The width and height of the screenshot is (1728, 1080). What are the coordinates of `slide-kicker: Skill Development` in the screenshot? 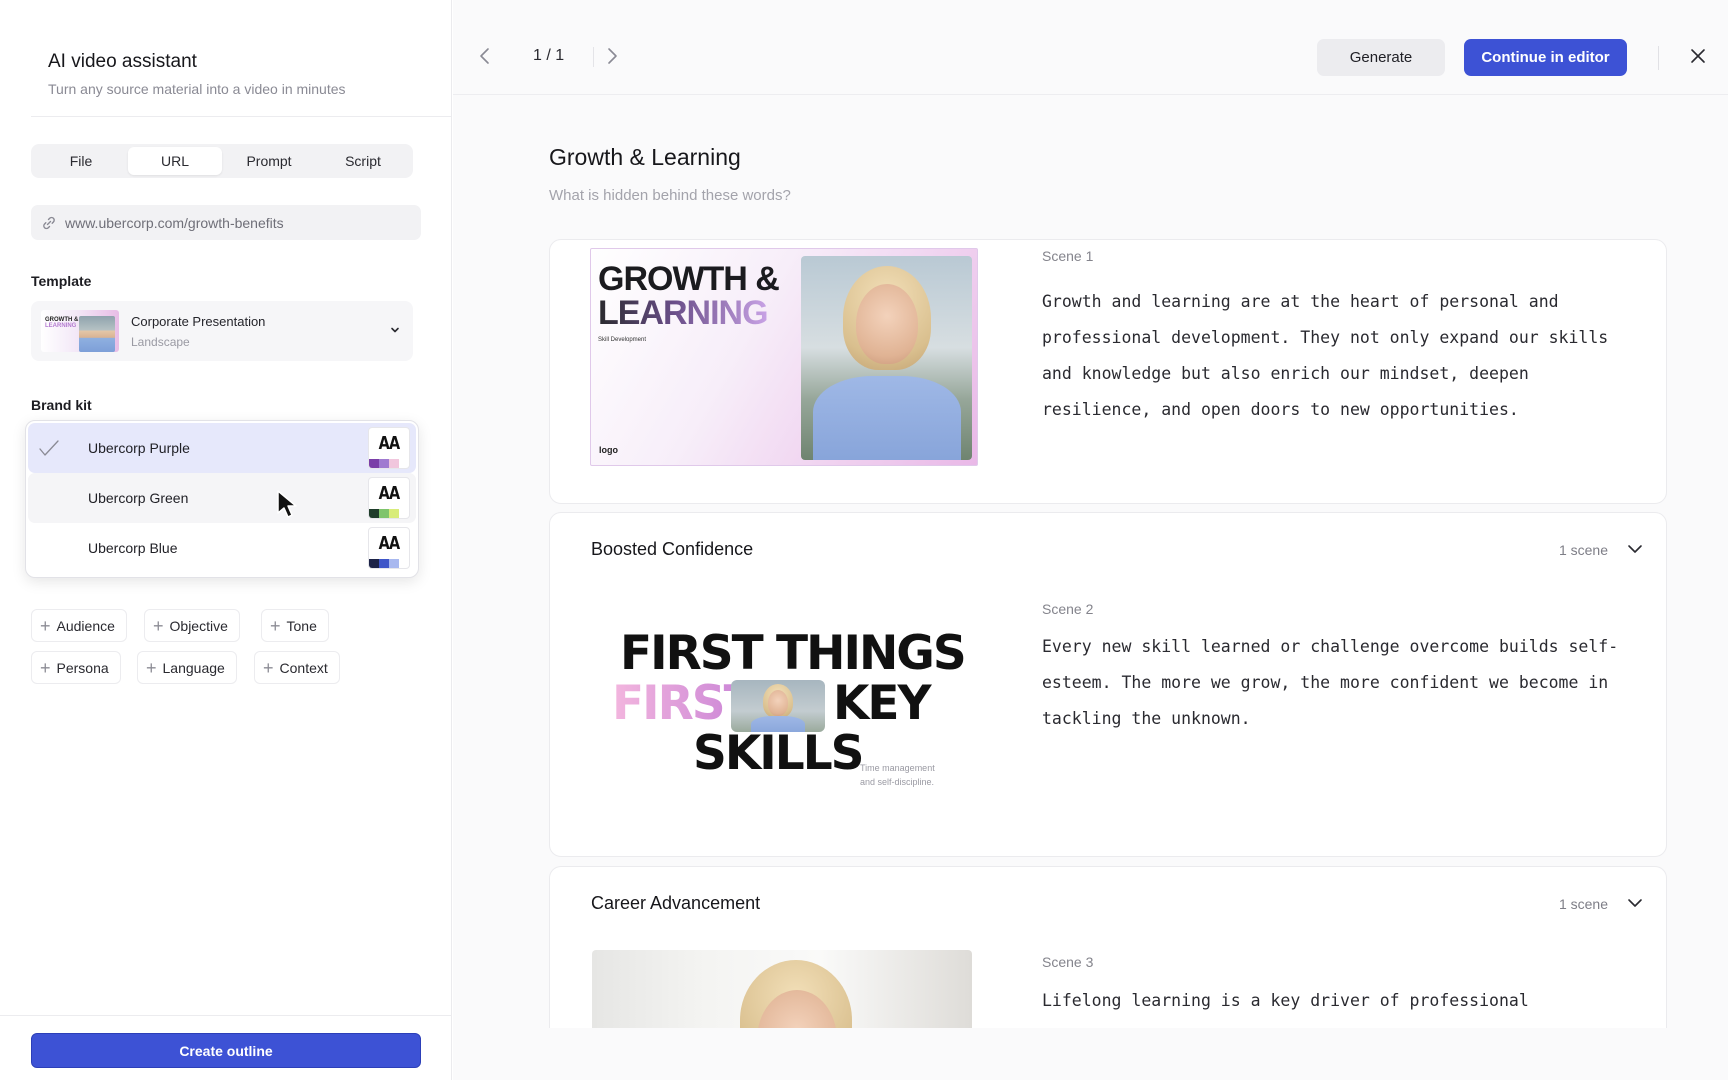 It's located at (622, 340).